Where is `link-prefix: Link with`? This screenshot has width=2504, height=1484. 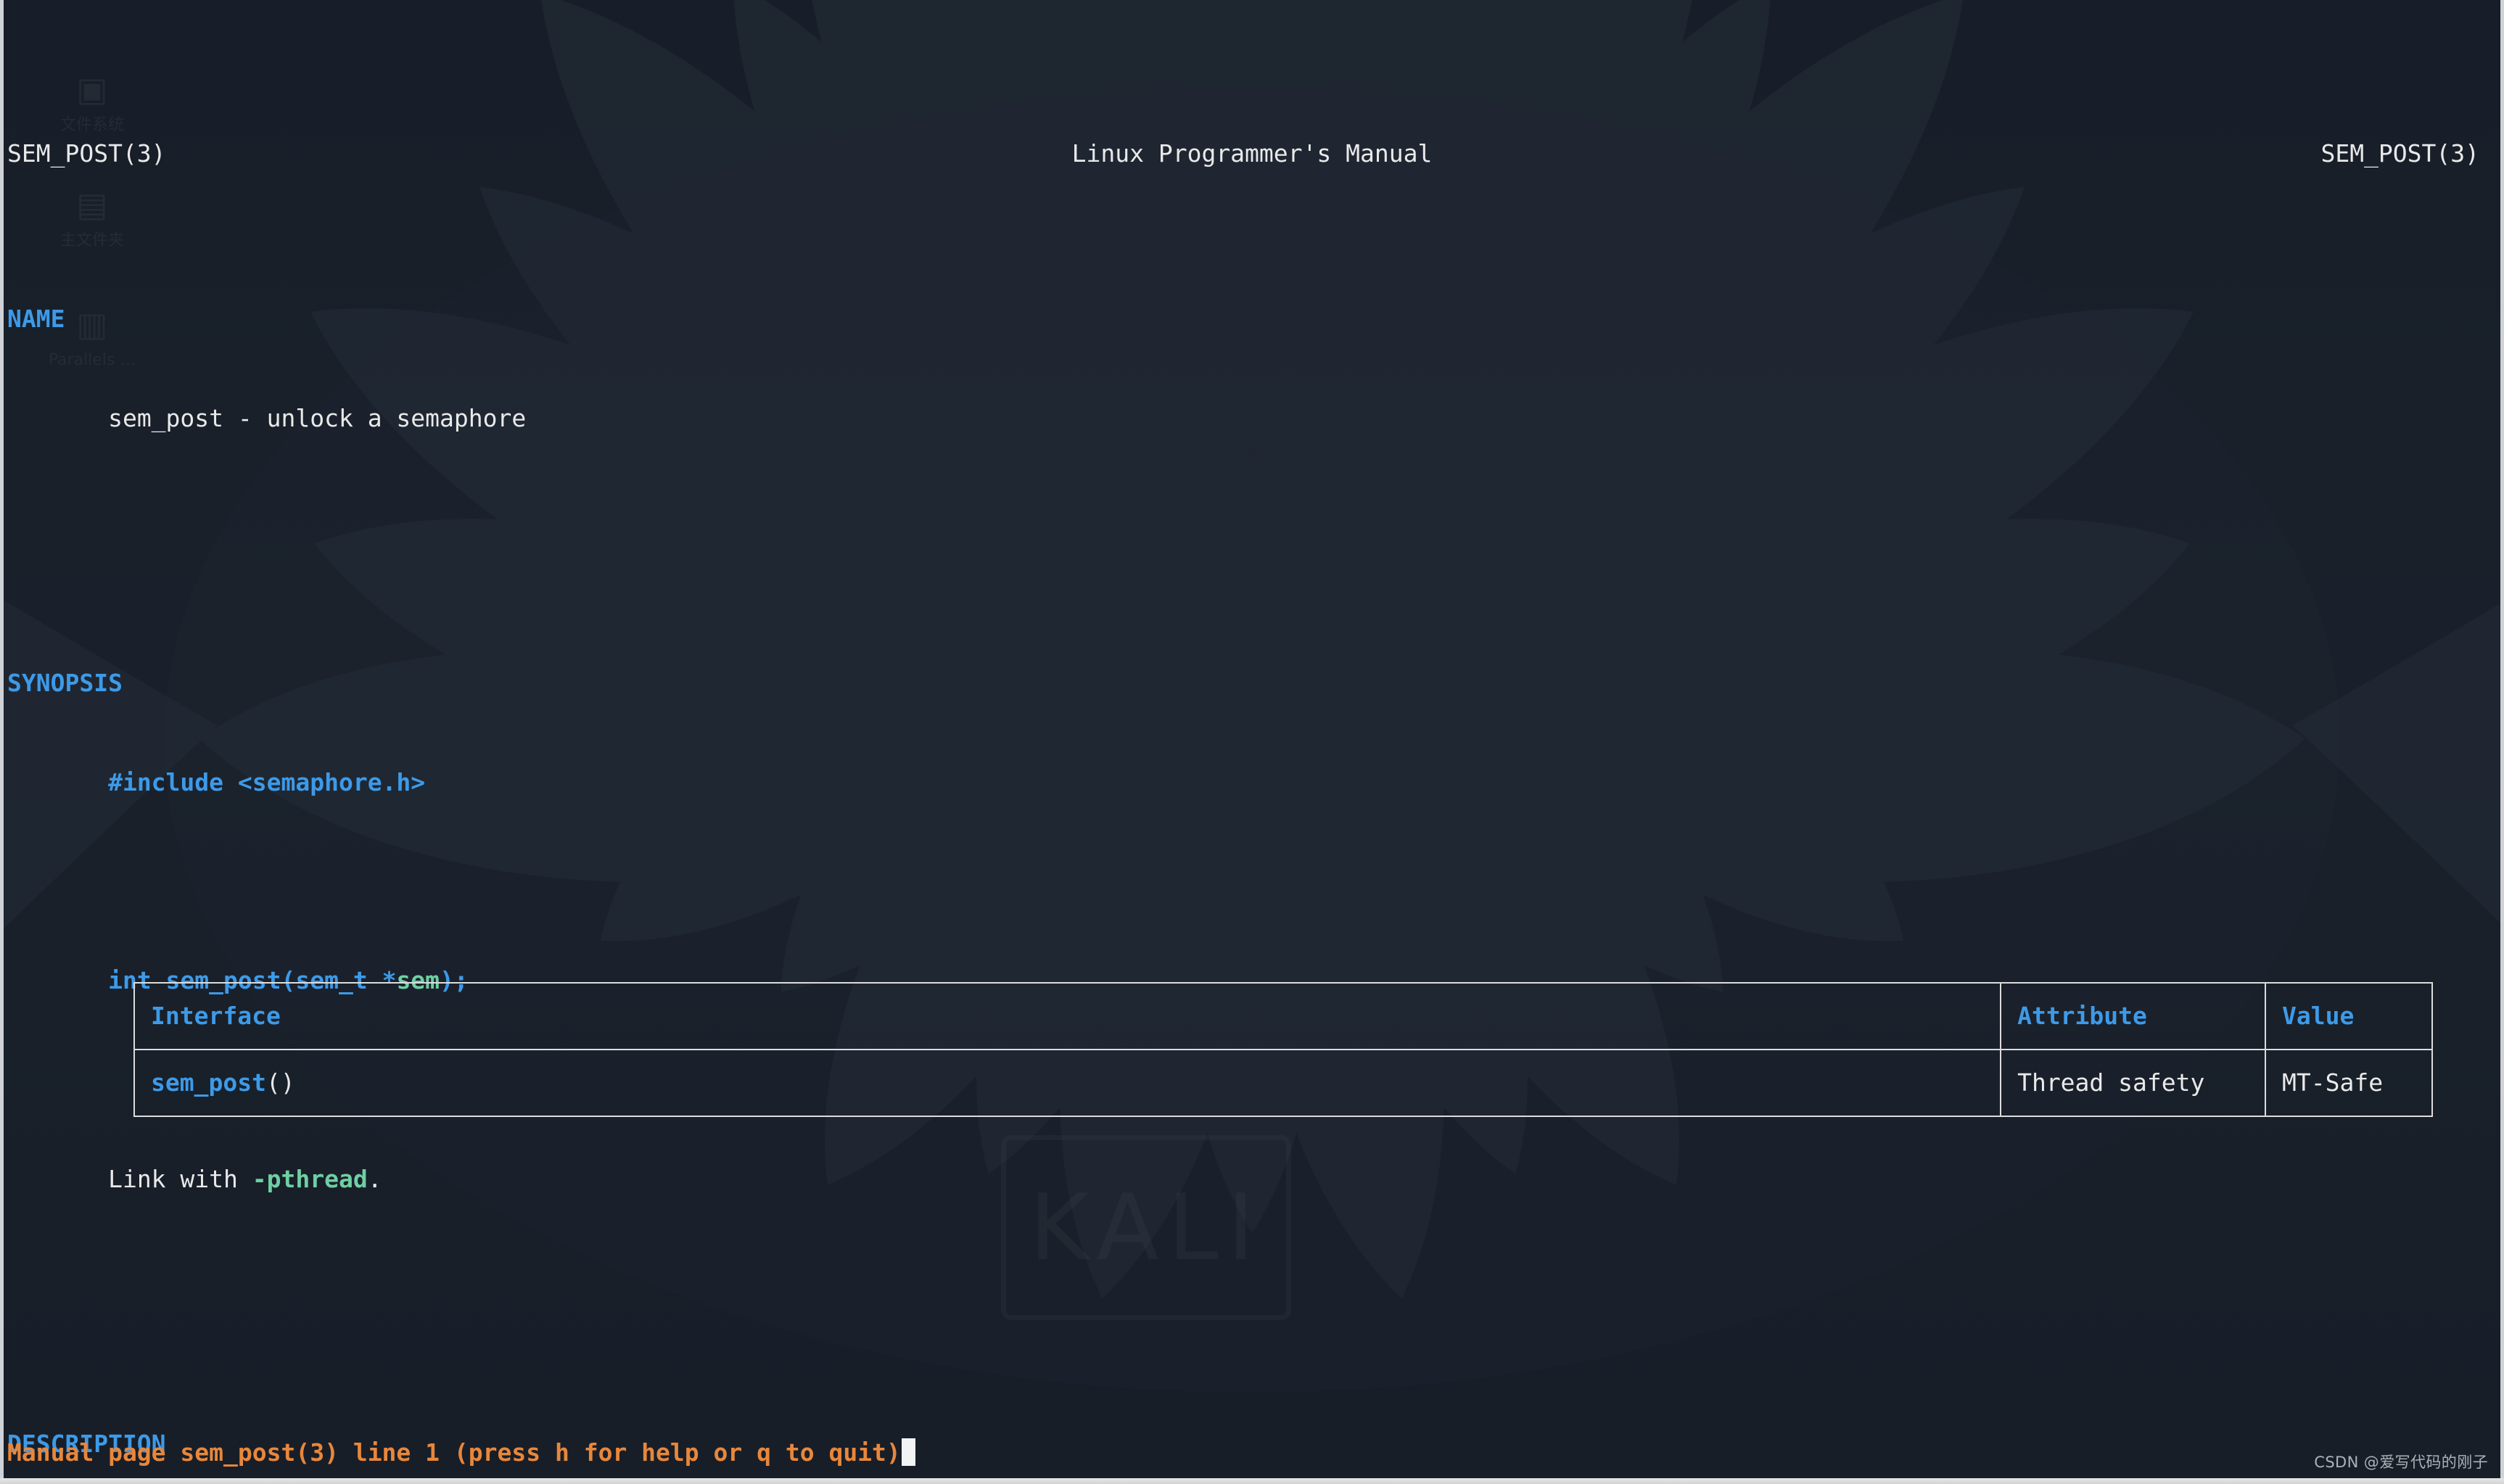 link-prefix: Link with is located at coordinates (180, 1178).